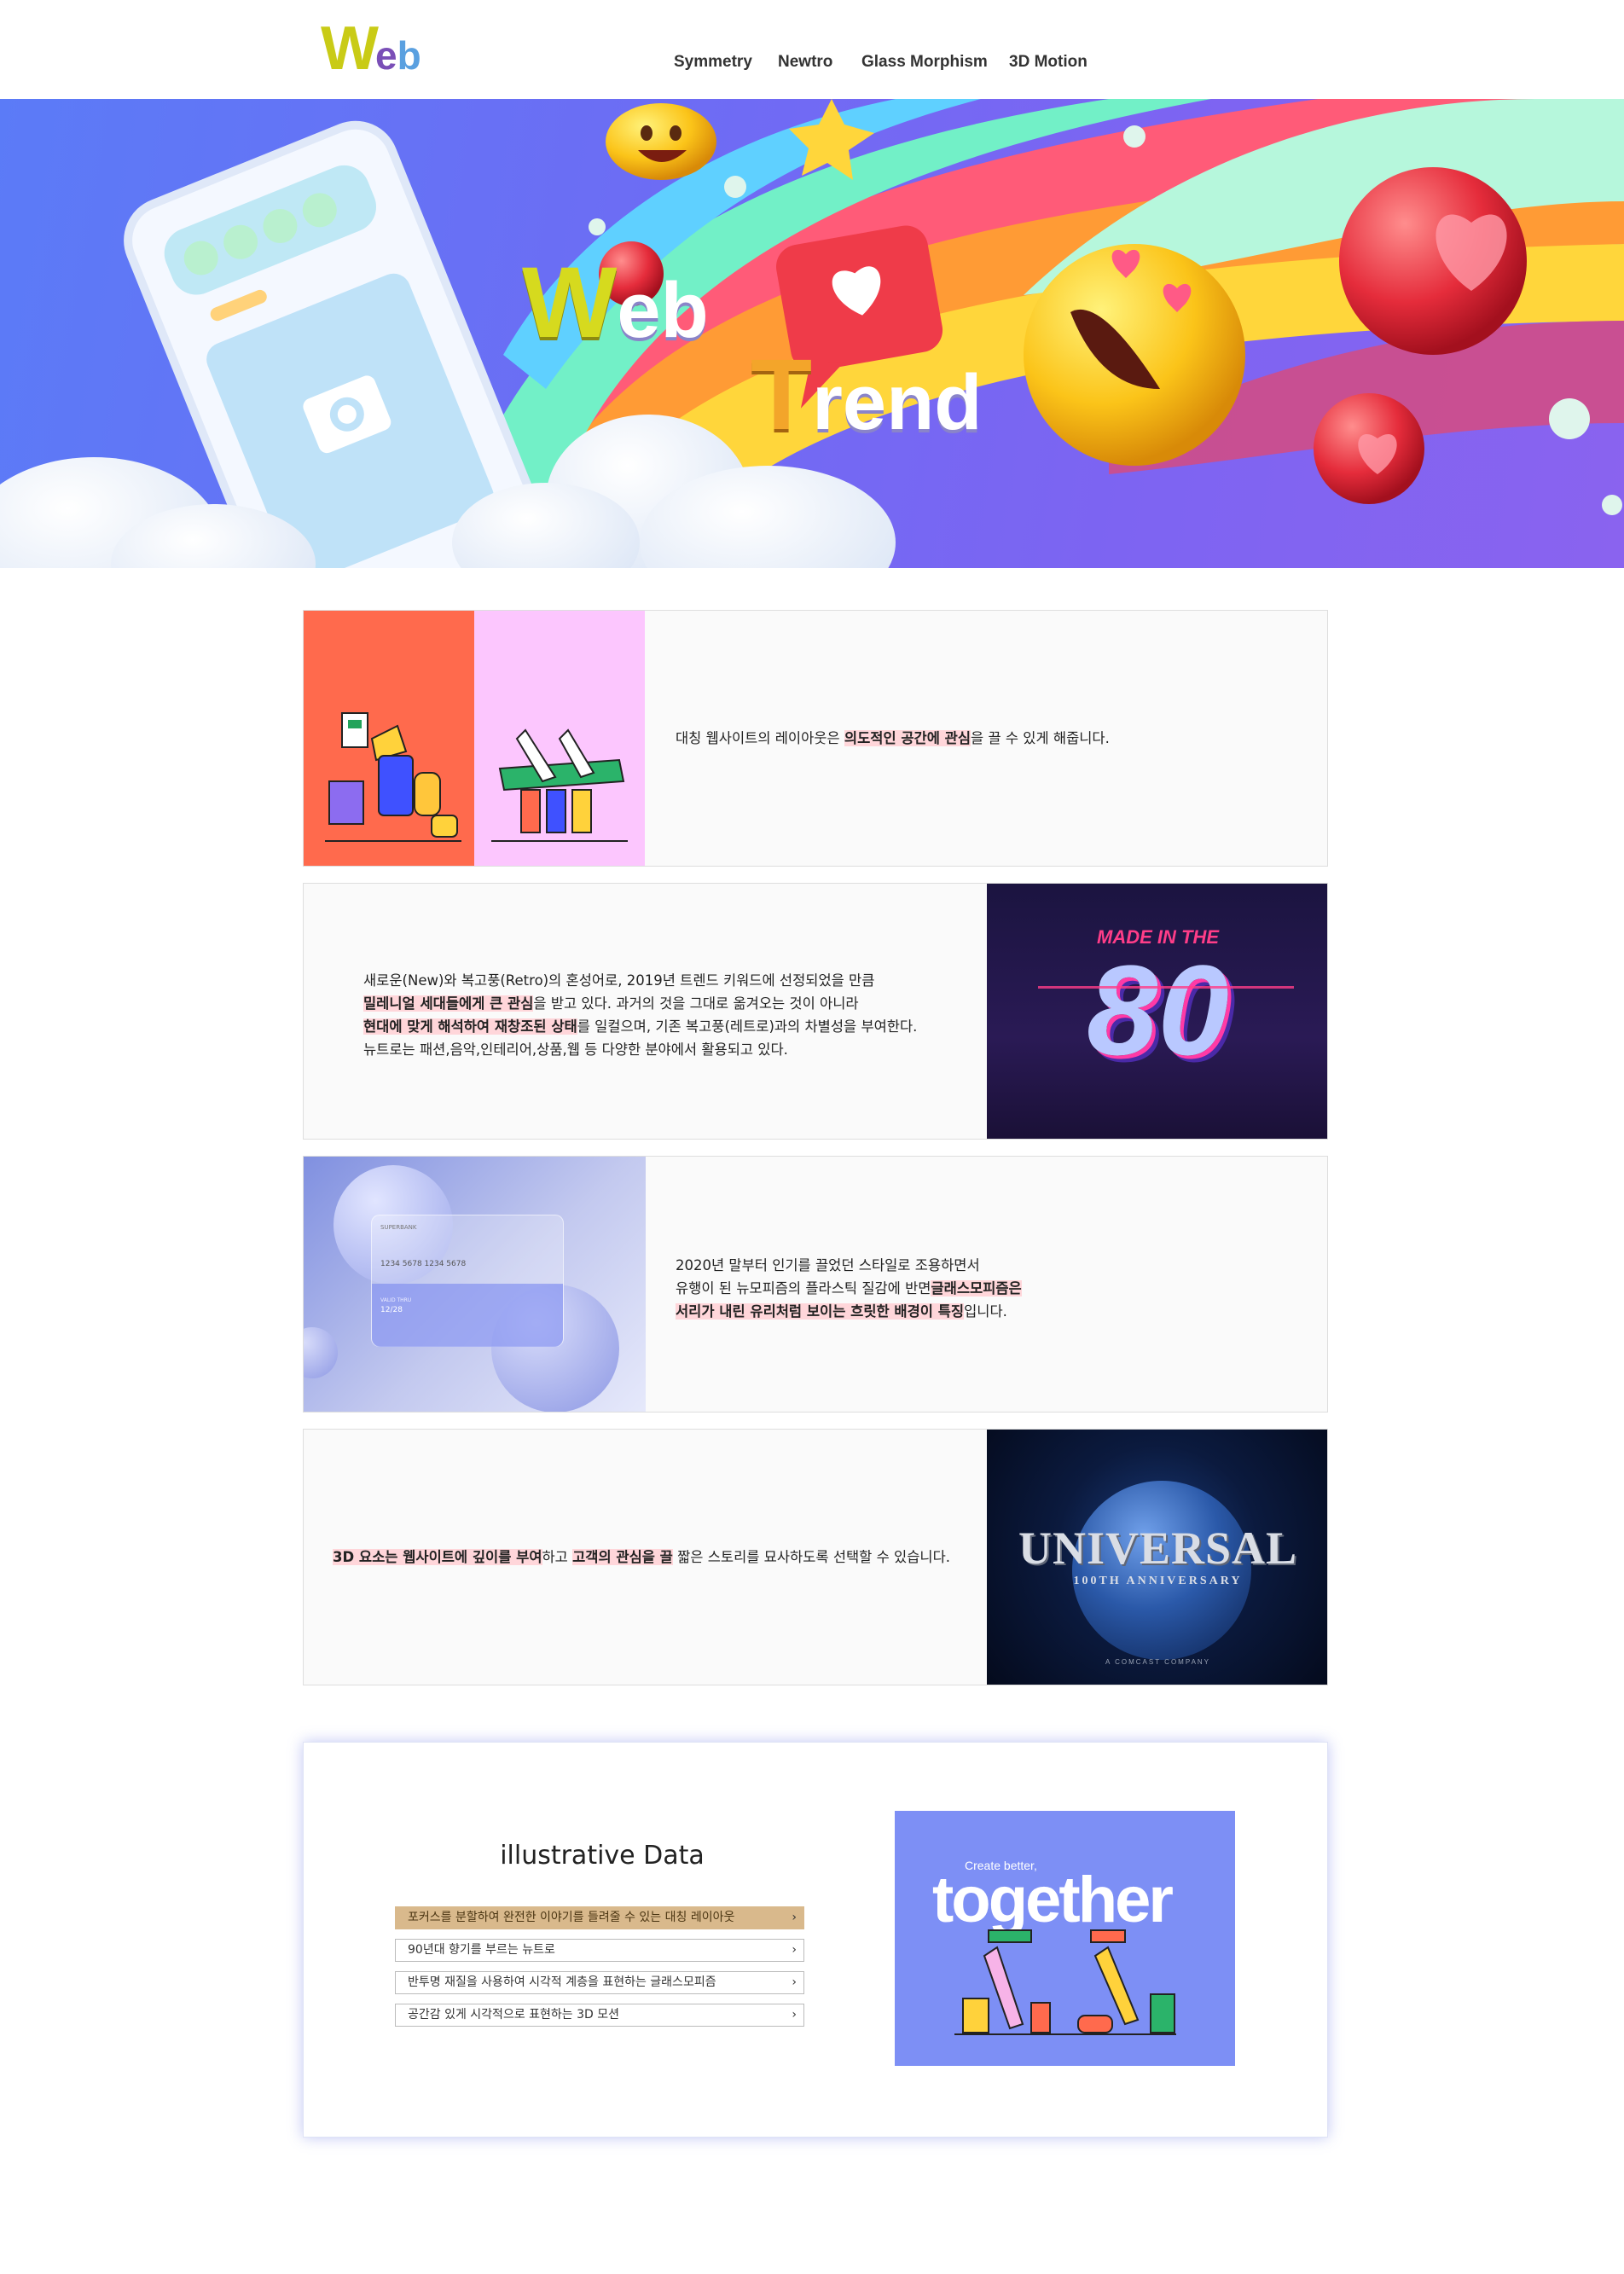  What do you see at coordinates (1158, 1581) in the screenshot?
I see `3d-image-sub: 100TH ANNIVERSARY` at bounding box center [1158, 1581].